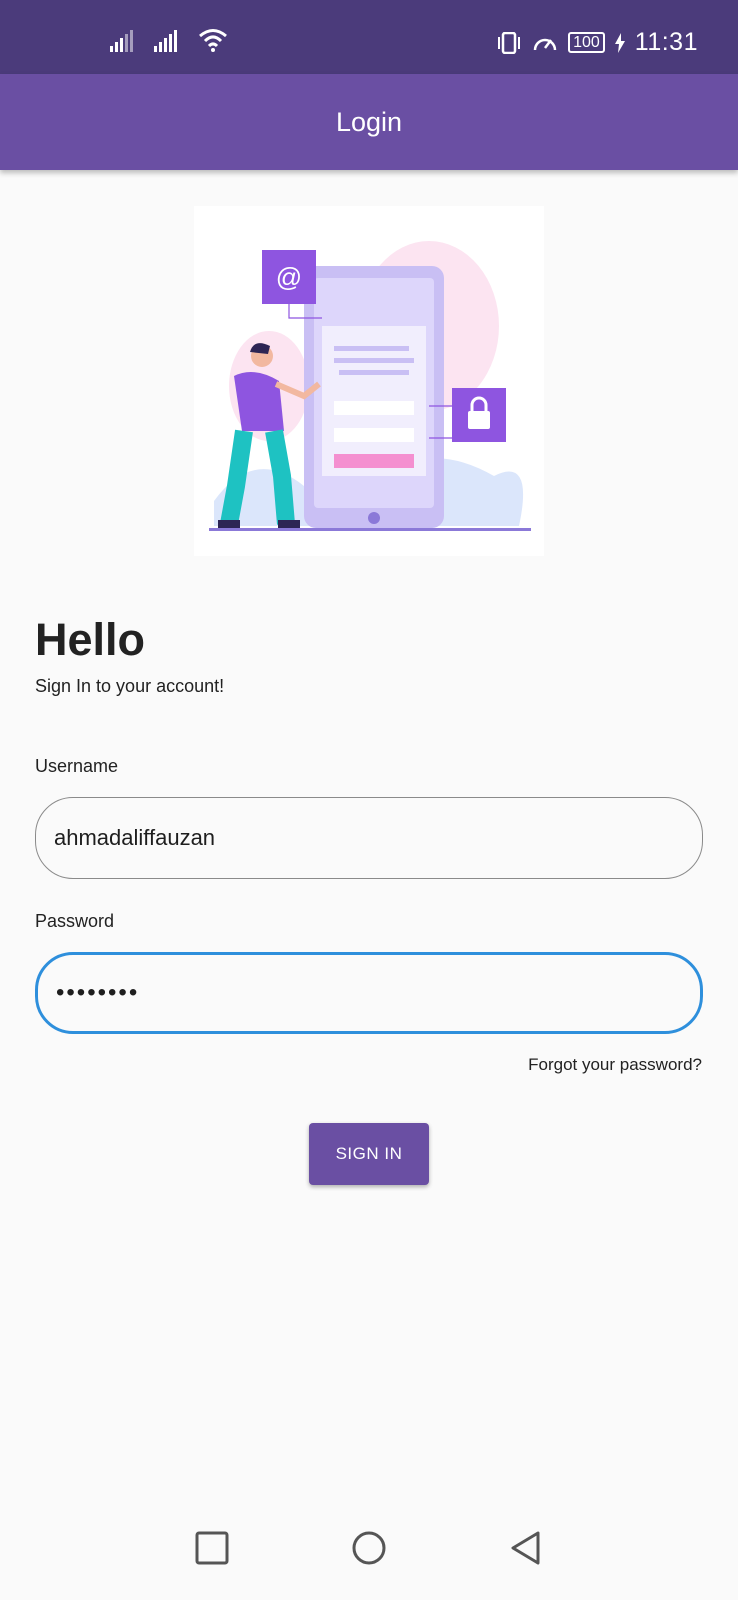 Image resolution: width=738 pixels, height=1600 pixels. What do you see at coordinates (369, 37) in the screenshot?
I see `status-bar: 100 11:31` at bounding box center [369, 37].